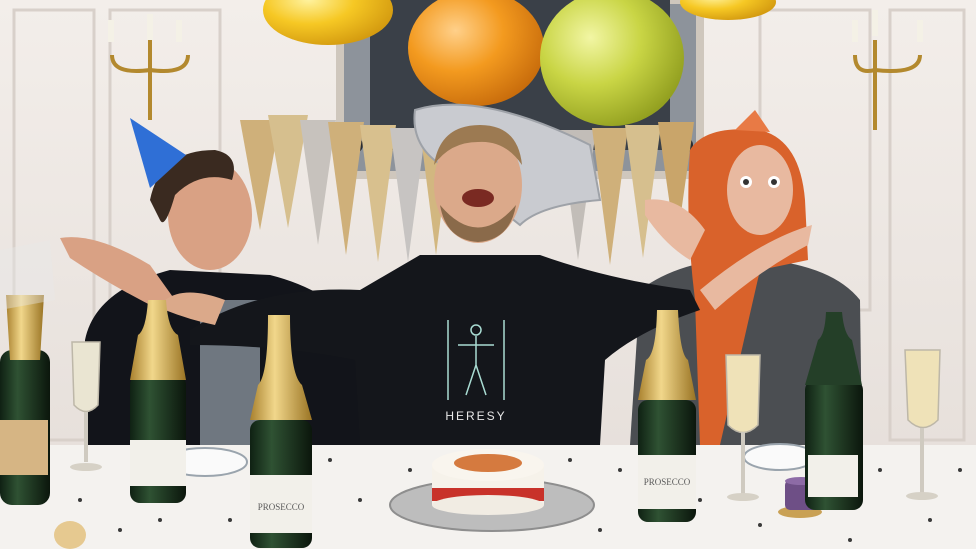 The image size is (976, 549). I want to click on shirt-text: HERESY, so click(475, 416).